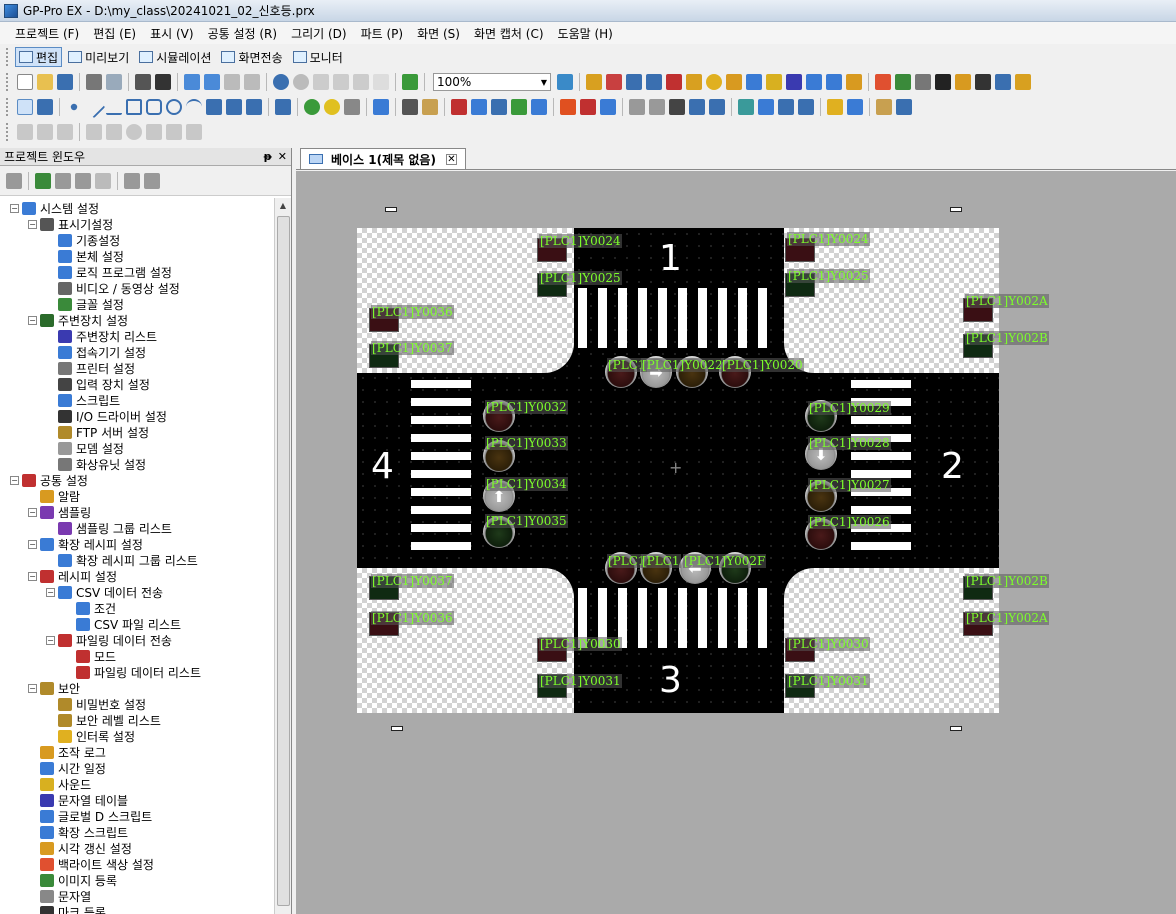 Image resolution: width=1176 pixels, height=914 pixels. What do you see at coordinates (65, 82) in the screenshot?
I see `save-icon` at bounding box center [65, 82].